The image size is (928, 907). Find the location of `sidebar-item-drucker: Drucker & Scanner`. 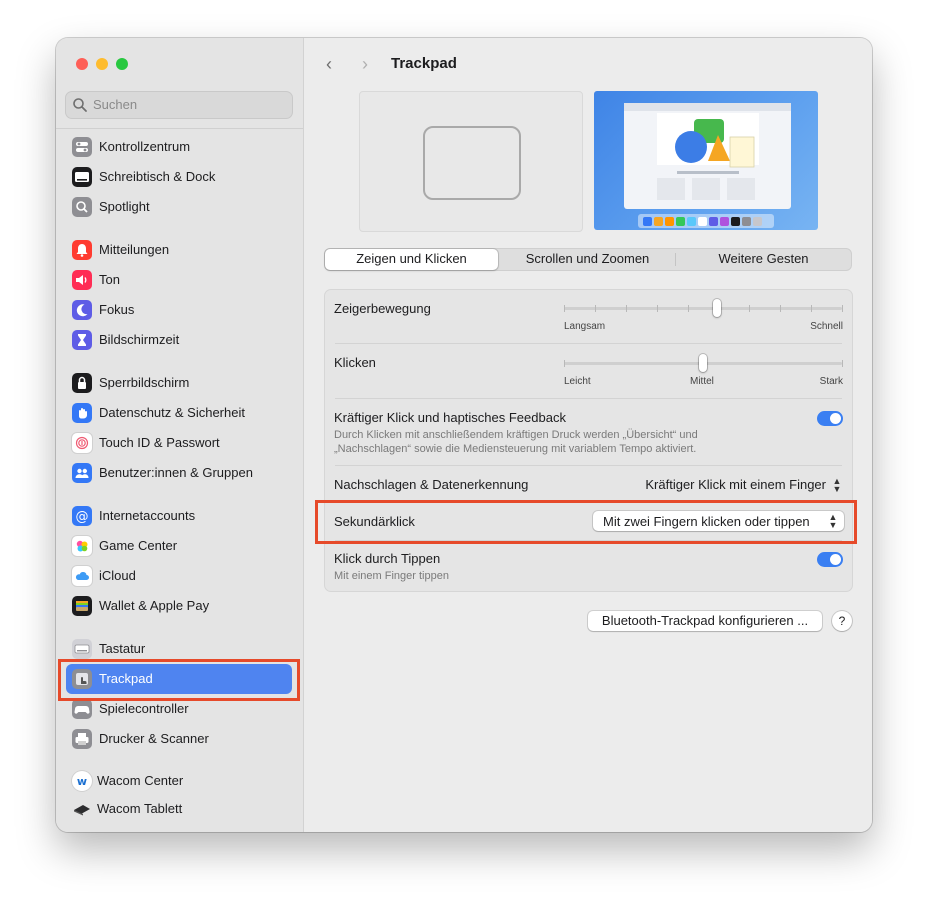

sidebar-item-drucker: Drucker & Scanner is located at coordinates (179, 739).